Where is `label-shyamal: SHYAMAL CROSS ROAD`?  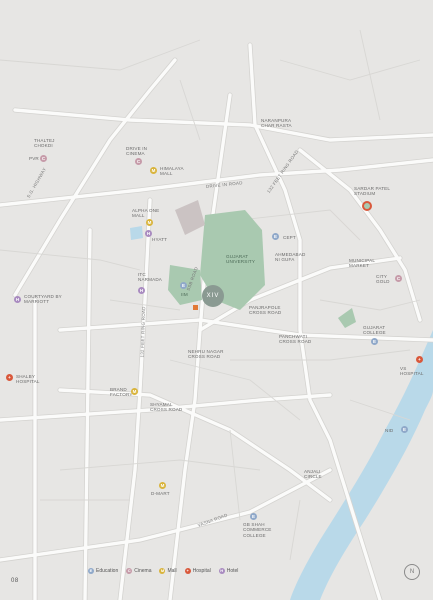
label-shyamal: SHYAMAL CROSS ROAD is located at coordinates (166, 407).